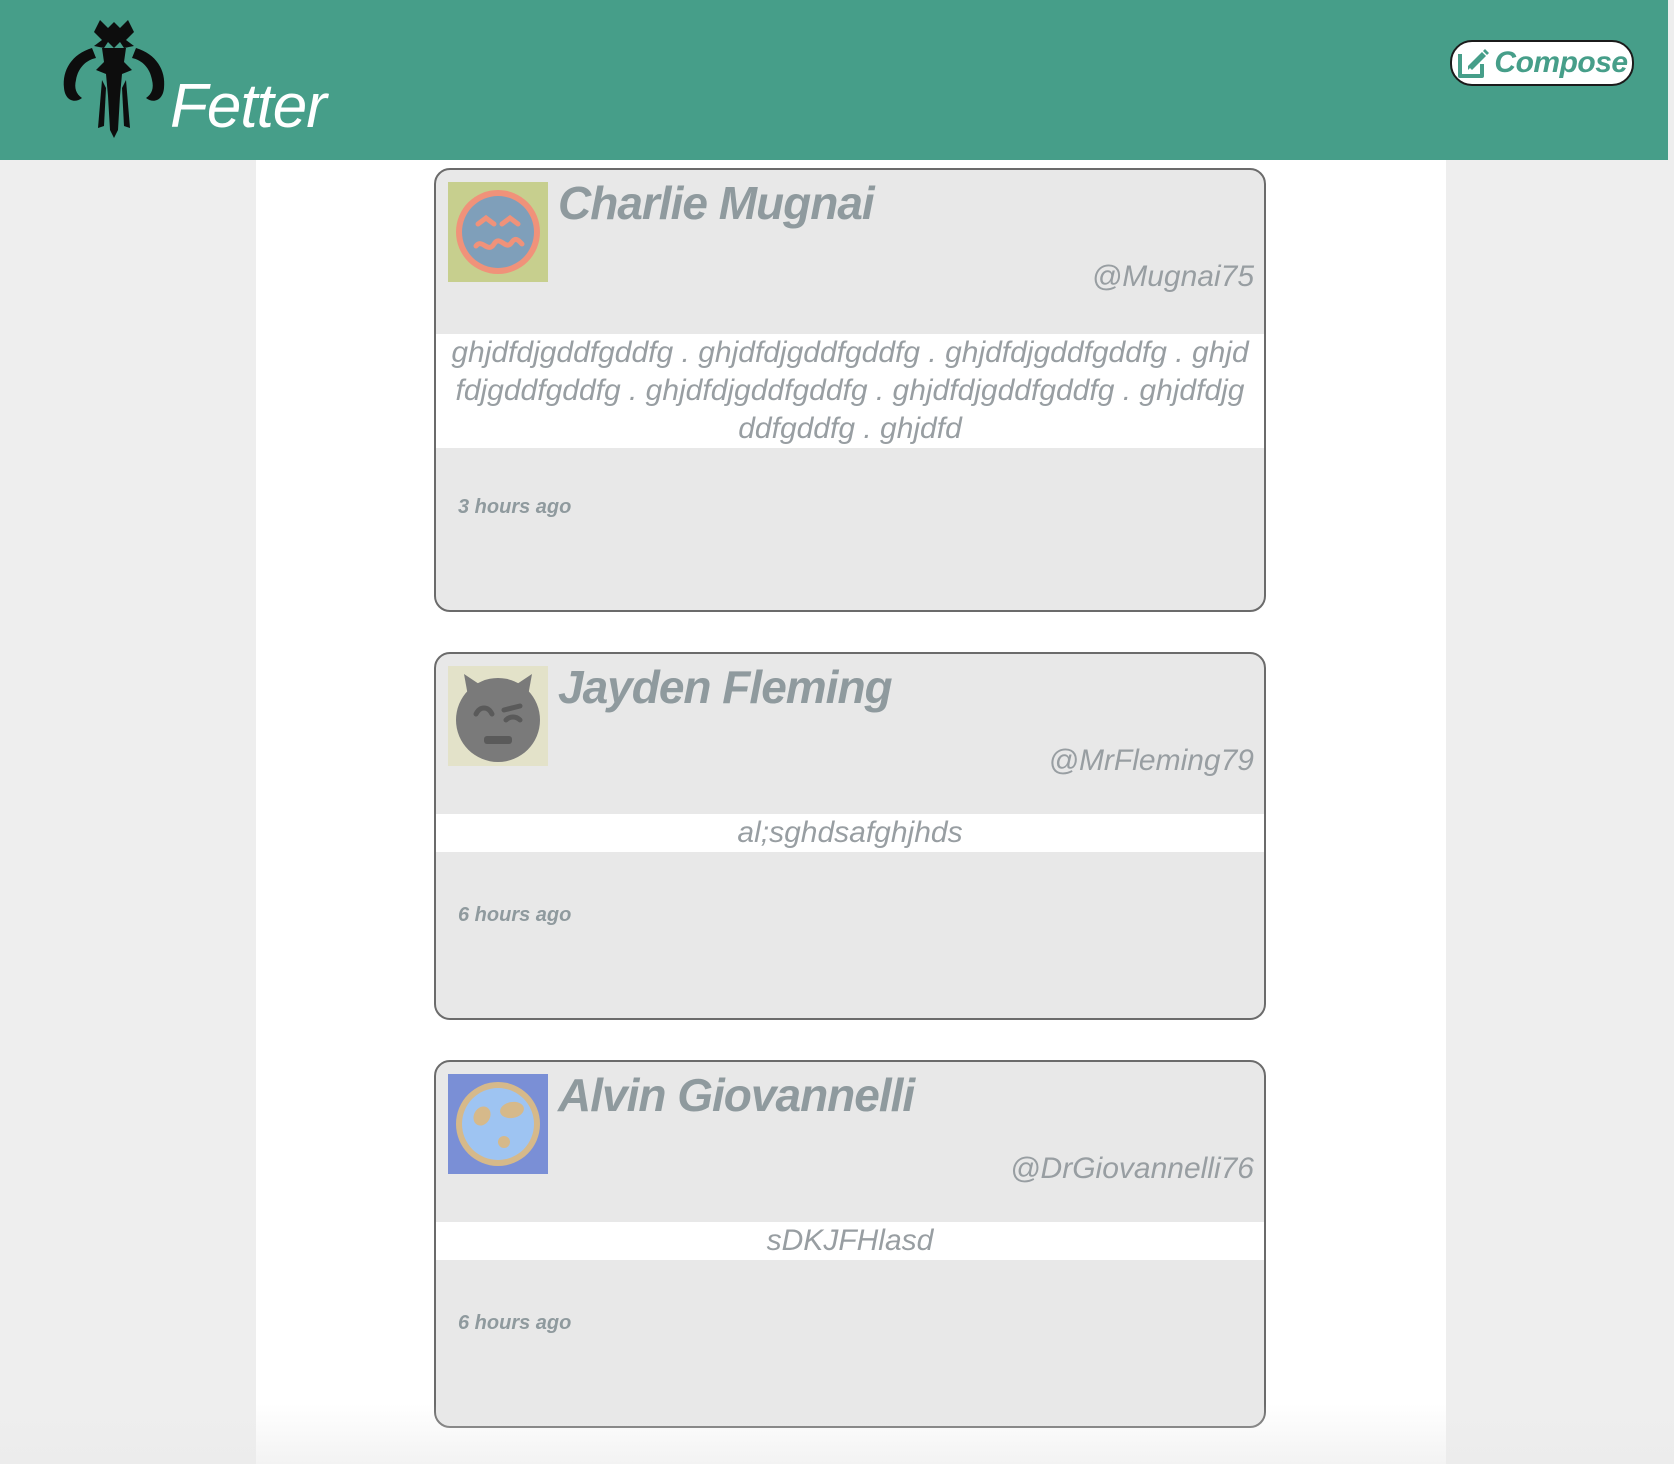 This screenshot has height=1464, width=1674. I want to click on post-timestamp: 3 hours ago, so click(515, 507).